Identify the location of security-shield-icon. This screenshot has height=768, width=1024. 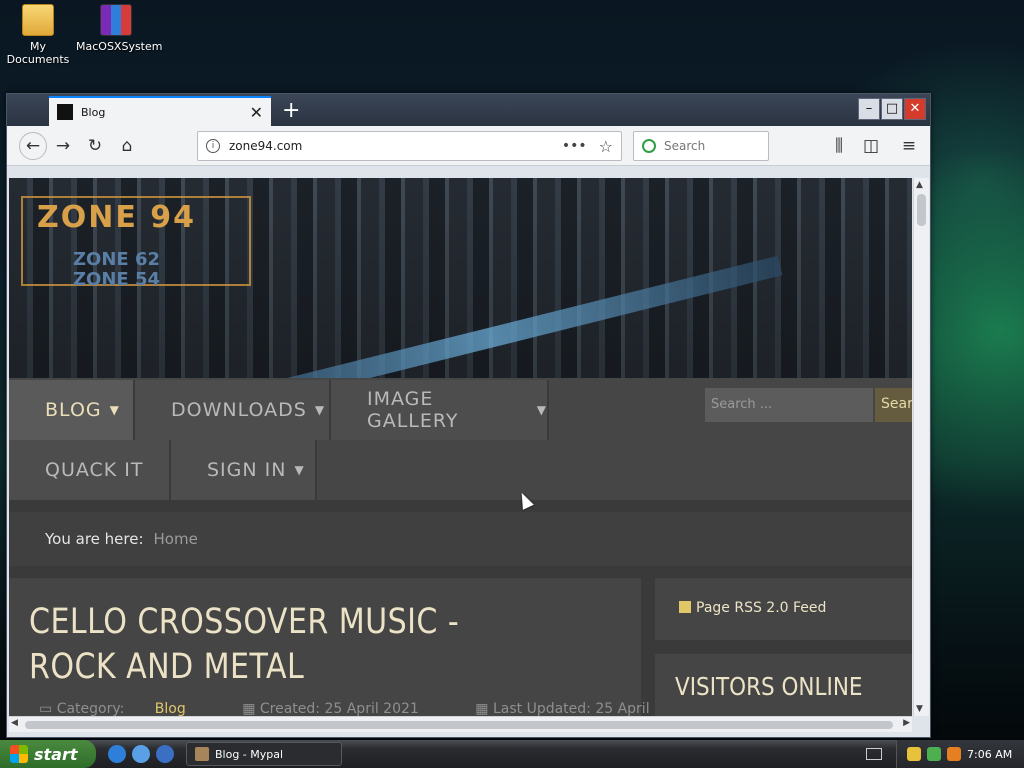
(914, 754).